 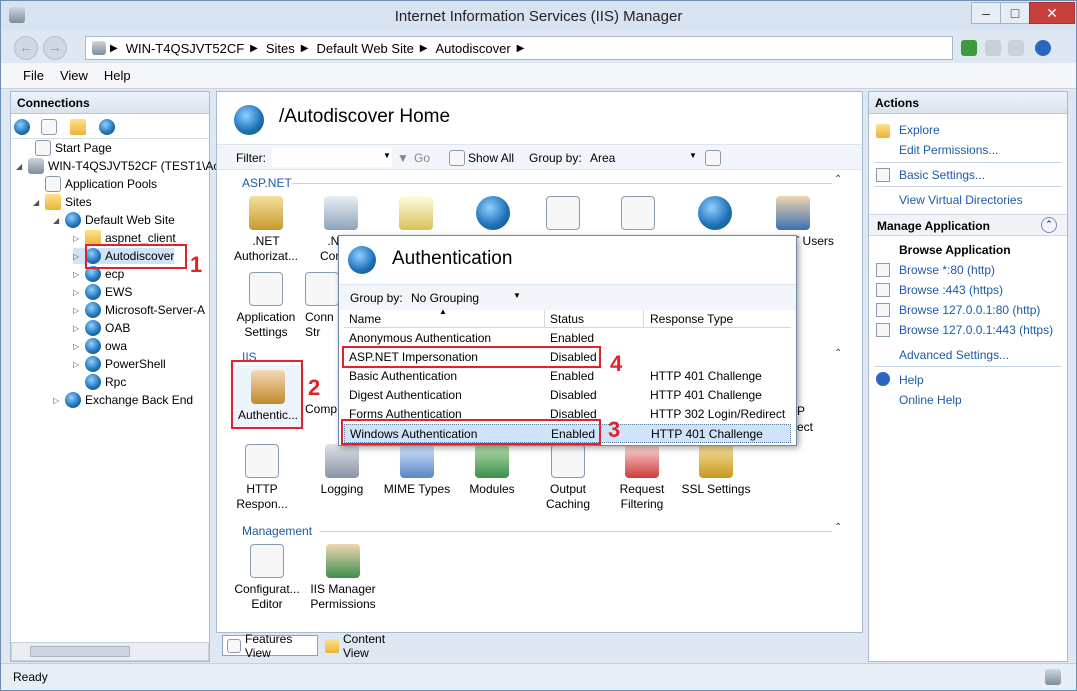 What do you see at coordinates (364, 48) in the screenshot?
I see `breadcrumb-default-web-site: Default Web Site` at bounding box center [364, 48].